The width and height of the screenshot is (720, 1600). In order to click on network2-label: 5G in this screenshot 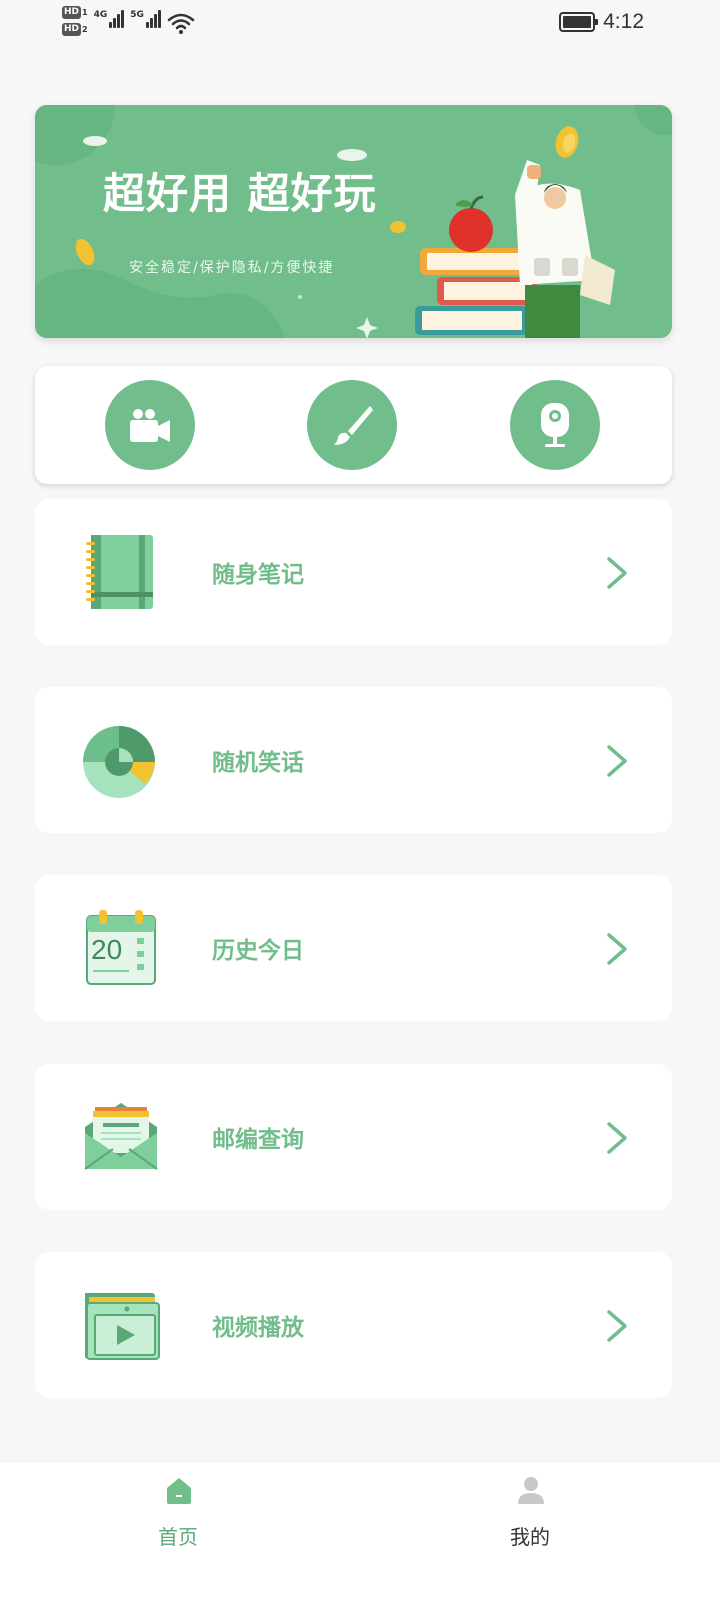, I will do `click(137, 15)`.